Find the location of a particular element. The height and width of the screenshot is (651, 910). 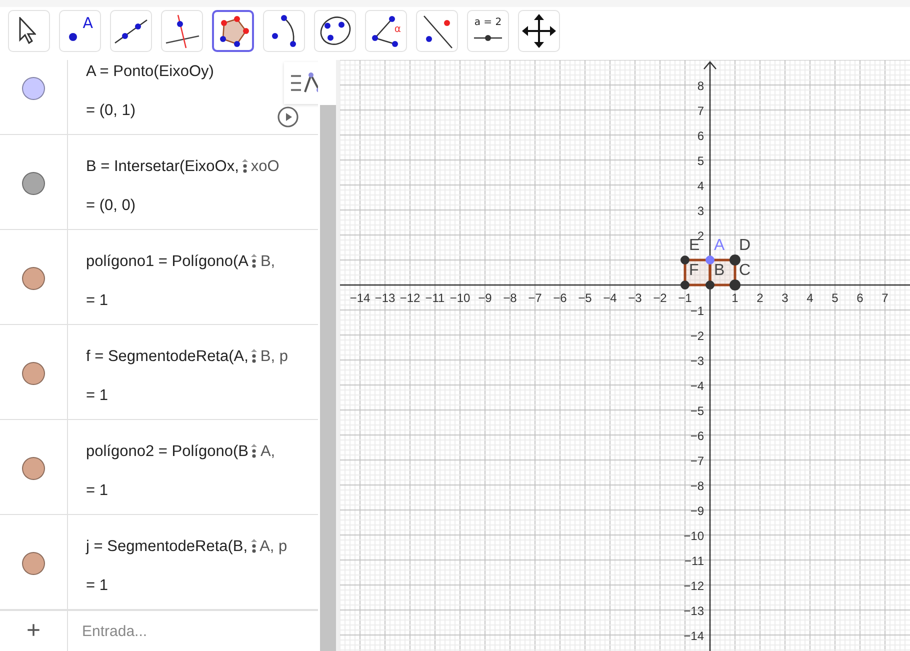

polygon-icon is located at coordinates (234, 31).